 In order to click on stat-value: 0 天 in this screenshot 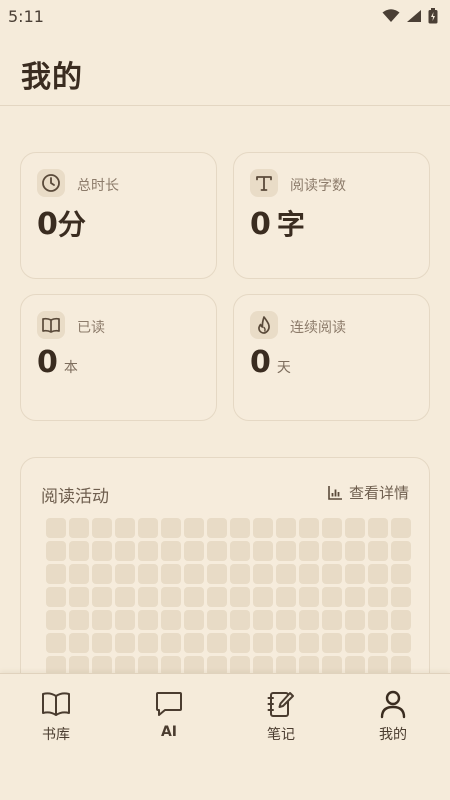, I will do `click(270, 362)`.